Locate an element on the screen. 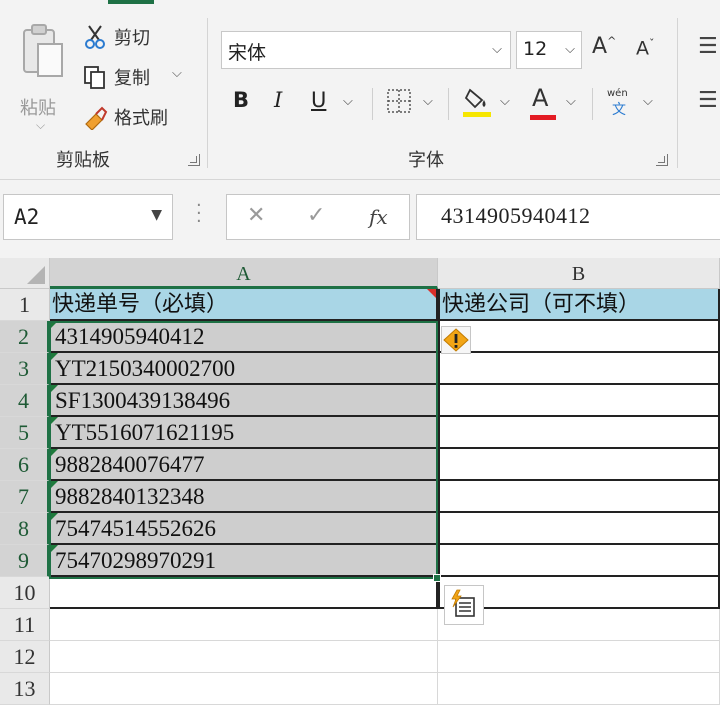 This screenshot has height=715, width=720. cell-text: 9882840076477 is located at coordinates (130, 464).